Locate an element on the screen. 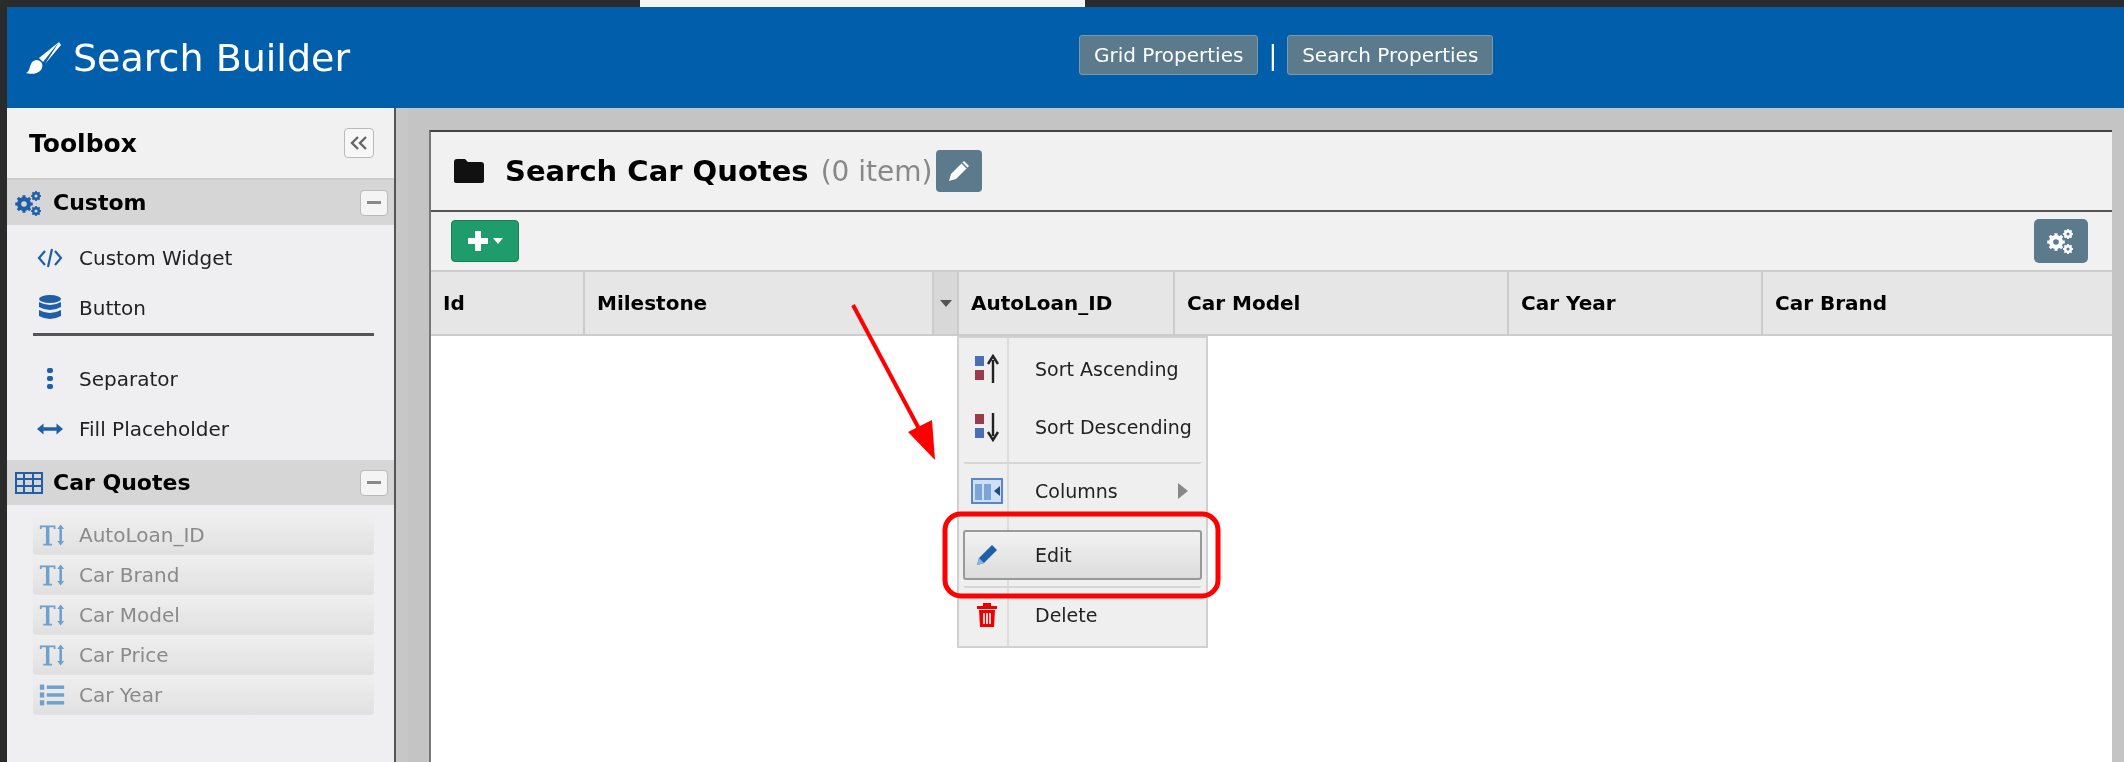 This screenshot has width=2124, height=762. table-icon is located at coordinates (29, 482).